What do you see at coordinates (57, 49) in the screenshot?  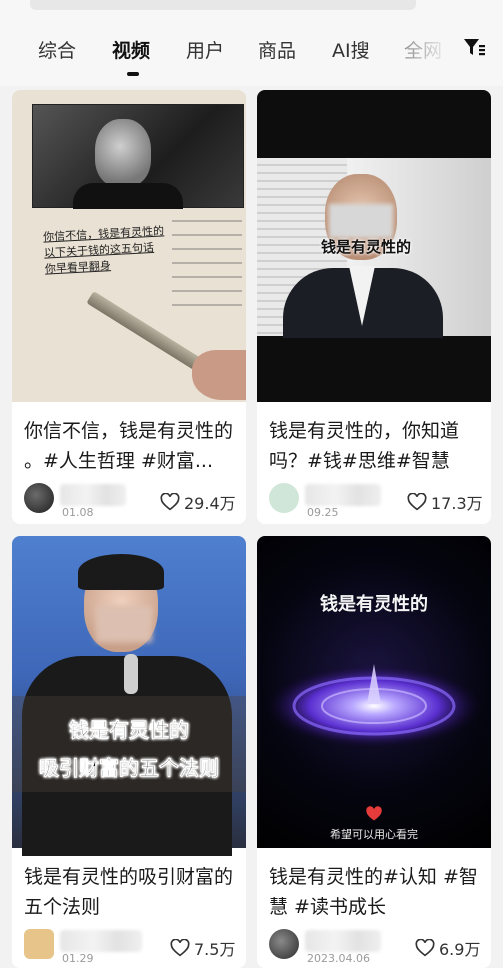 I see `tab-comprehensive: 综合` at bounding box center [57, 49].